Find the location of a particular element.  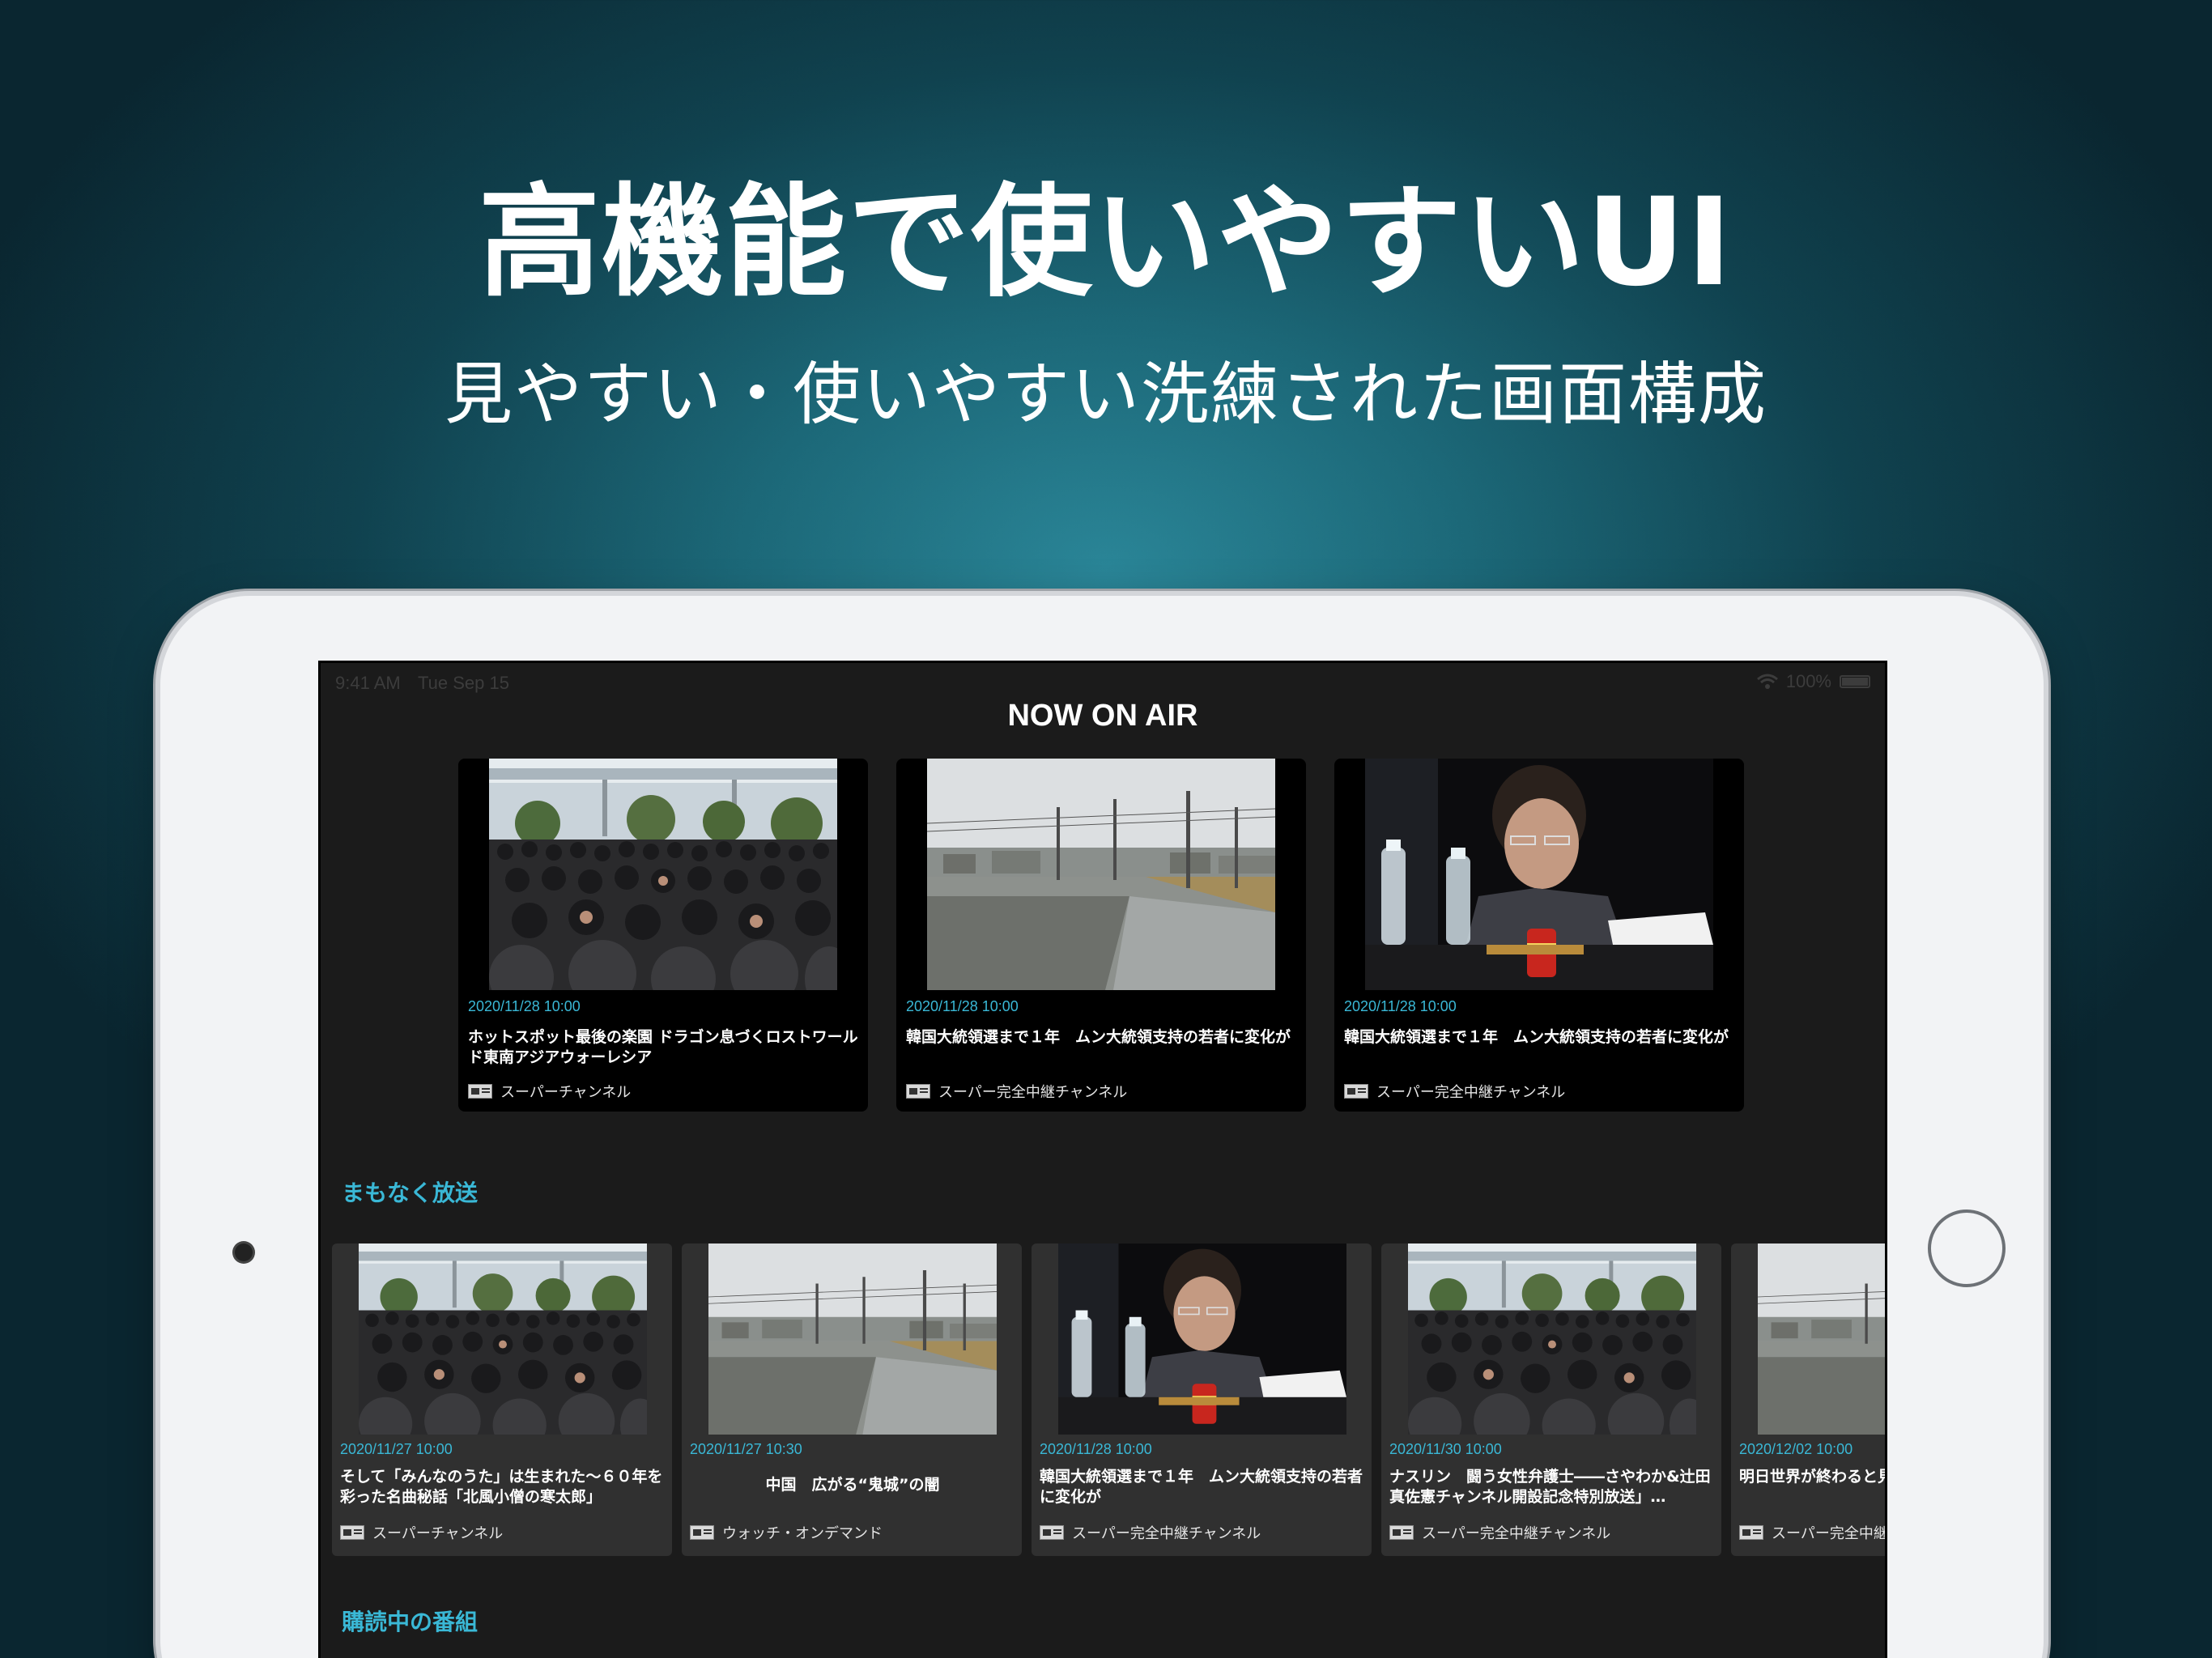

program-card: 2020/11/27 10:30 中国 広がる“鬼城”の闇ウォッチ・オンデマンド is located at coordinates (852, 1400).